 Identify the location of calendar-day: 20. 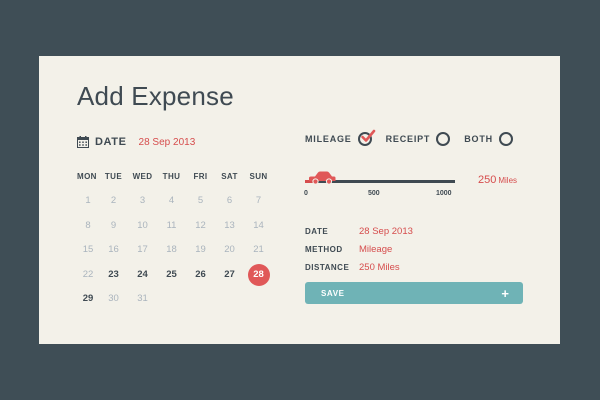
(229, 250).